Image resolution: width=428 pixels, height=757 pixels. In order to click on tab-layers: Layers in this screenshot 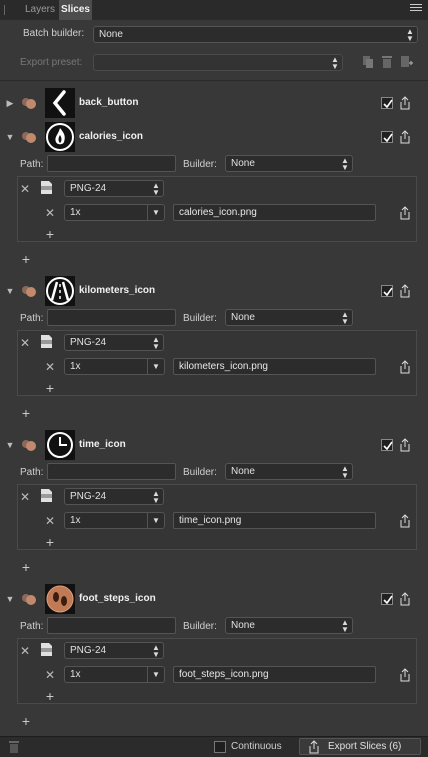, I will do `click(40, 10)`.